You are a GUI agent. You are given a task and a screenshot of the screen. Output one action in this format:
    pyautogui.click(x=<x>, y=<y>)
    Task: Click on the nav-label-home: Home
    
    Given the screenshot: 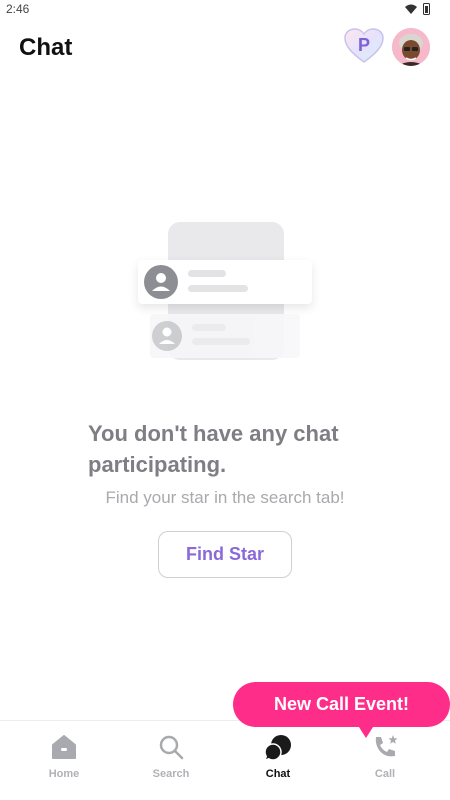 What is the action you would take?
    pyautogui.click(x=64, y=774)
    